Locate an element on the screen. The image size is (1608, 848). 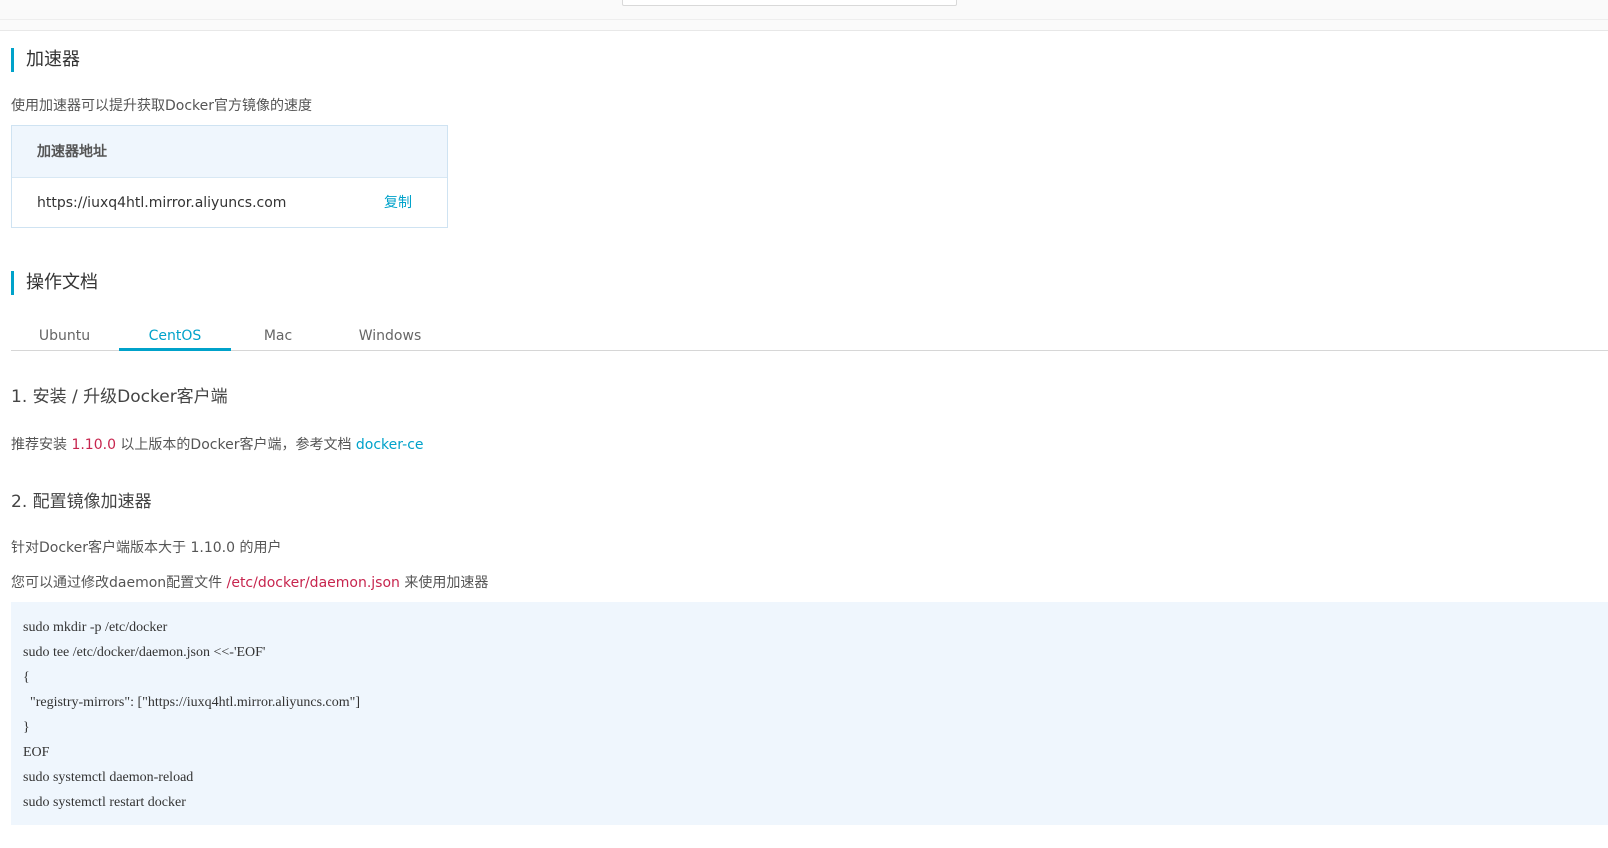
accelerator-table-header: 加速器地址 is located at coordinates (229, 152).